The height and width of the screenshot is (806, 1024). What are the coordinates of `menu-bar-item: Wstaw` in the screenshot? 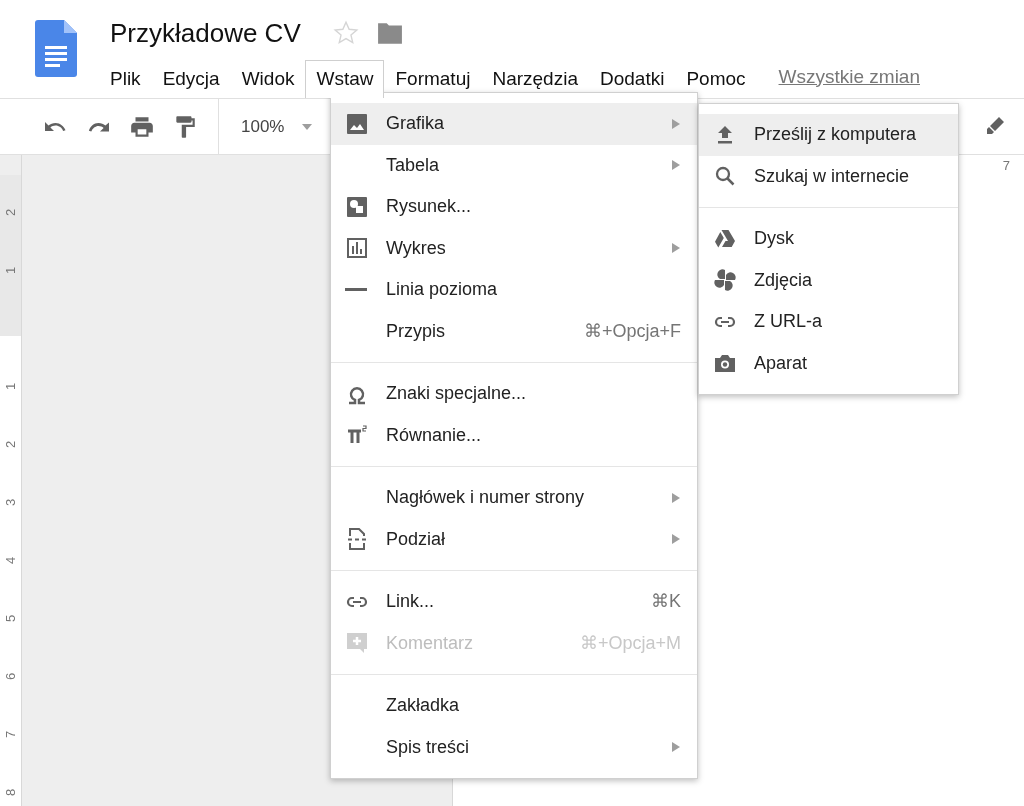 It's located at (345, 79).